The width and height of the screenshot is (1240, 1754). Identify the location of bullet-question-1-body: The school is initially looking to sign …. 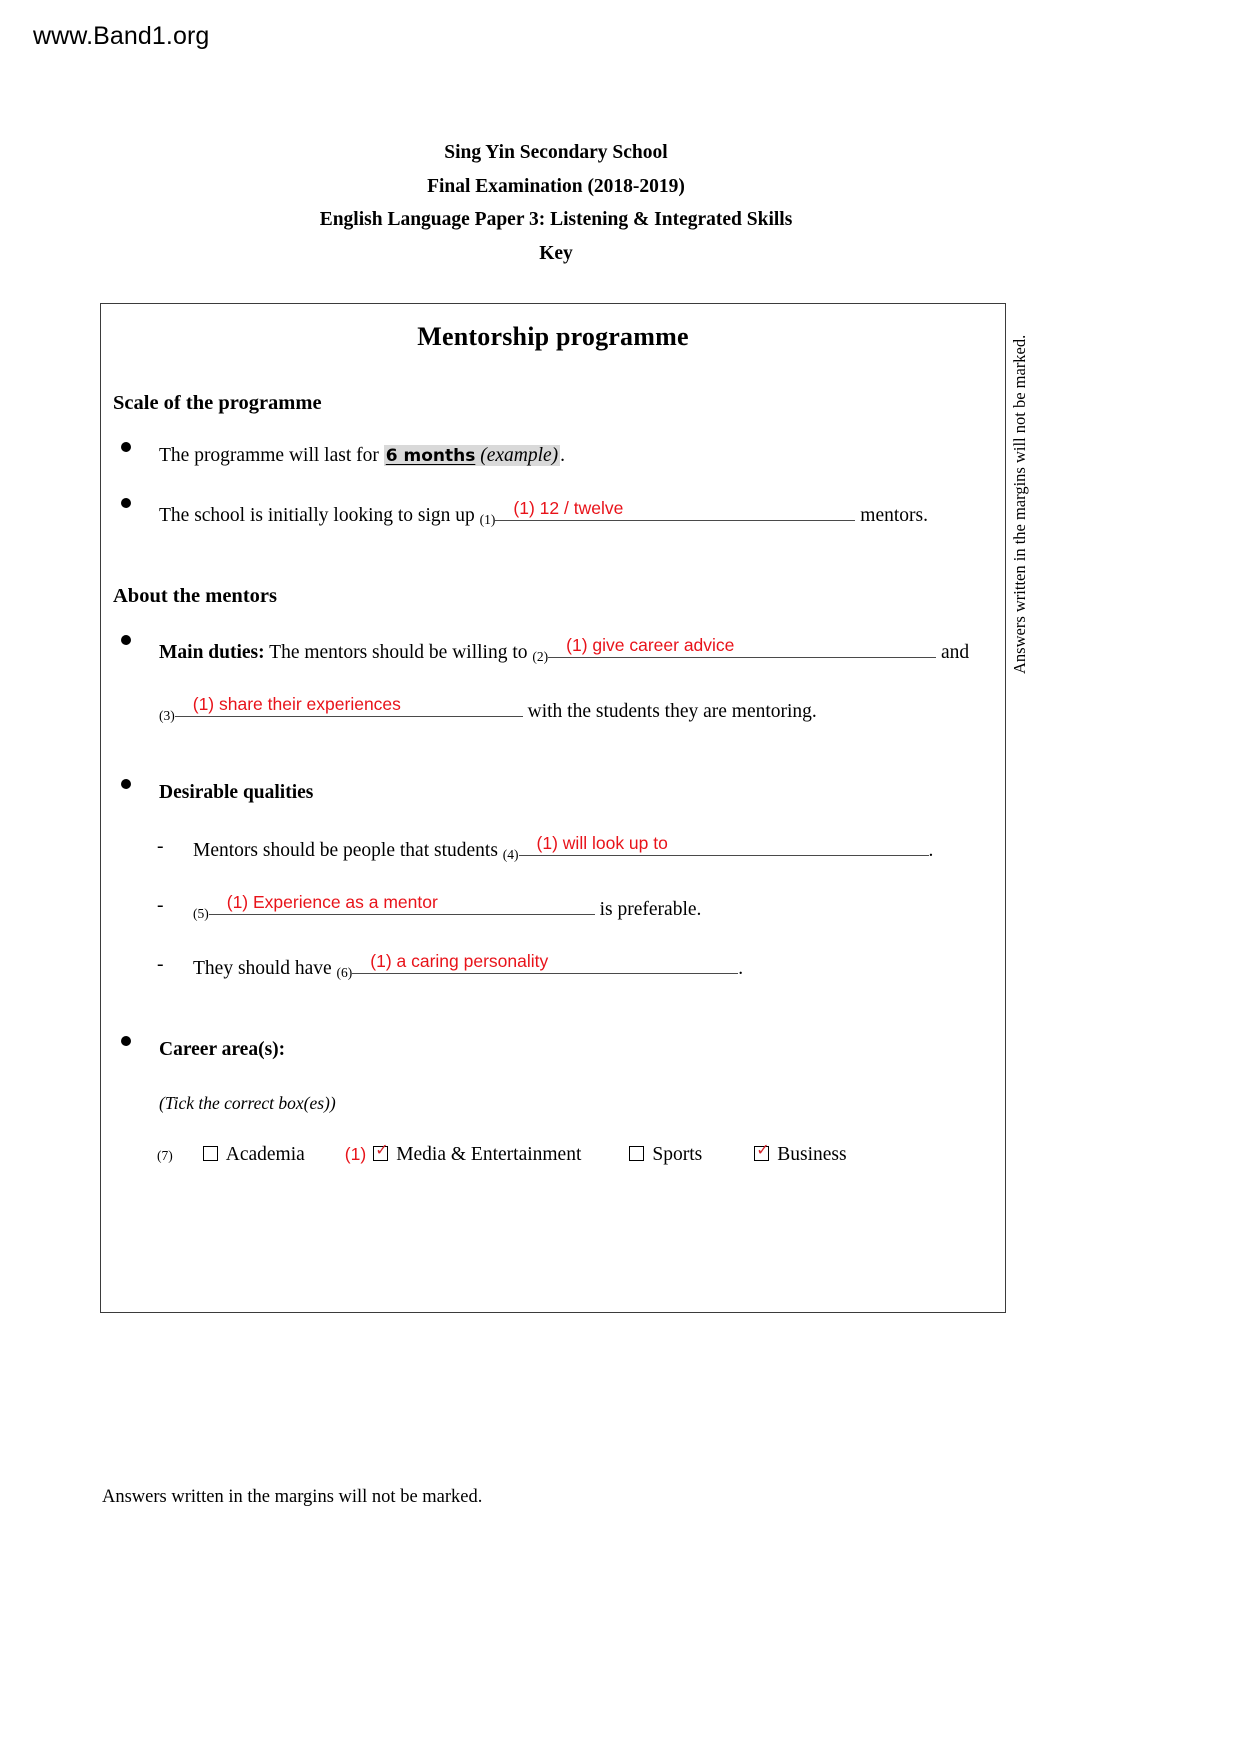
(582, 514).